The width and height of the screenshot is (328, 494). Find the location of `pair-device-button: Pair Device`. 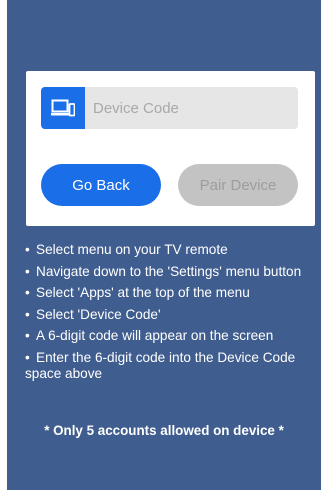

pair-device-button: Pair Device is located at coordinates (238, 185).